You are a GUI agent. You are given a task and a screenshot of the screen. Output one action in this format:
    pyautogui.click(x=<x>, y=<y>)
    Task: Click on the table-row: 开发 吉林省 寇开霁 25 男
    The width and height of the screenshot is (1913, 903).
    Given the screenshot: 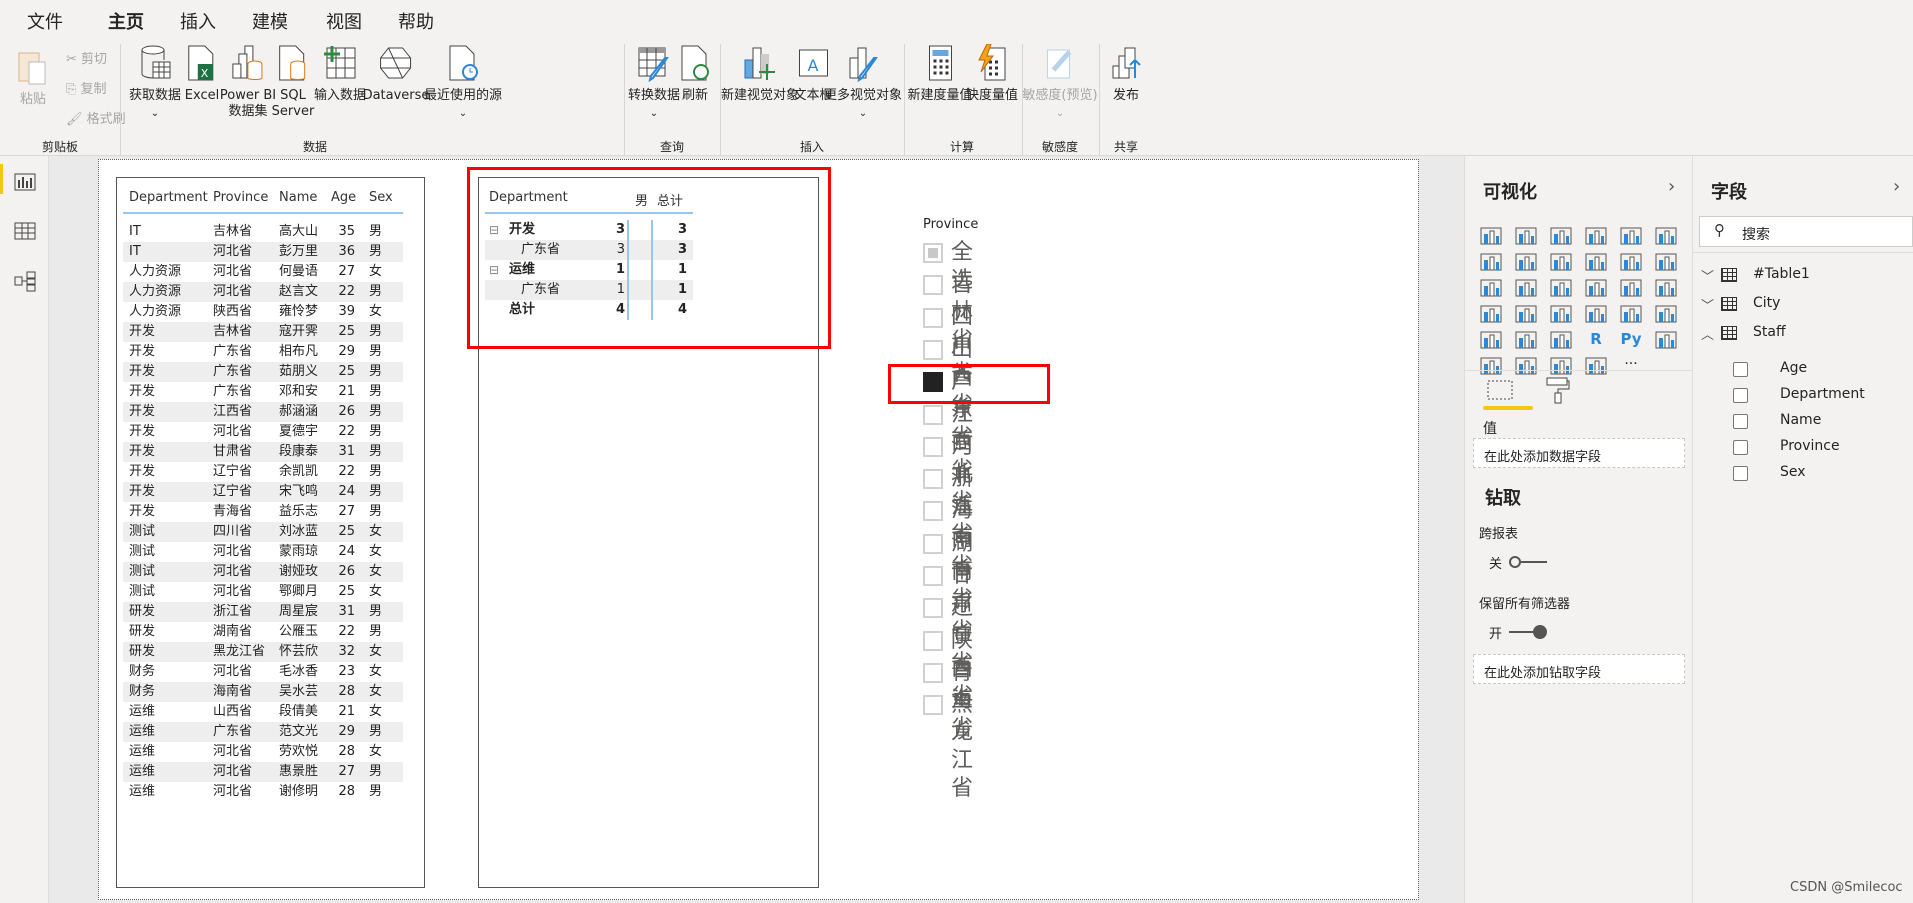 What is the action you would take?
    pyautogui.click(x=263, y=332)
    